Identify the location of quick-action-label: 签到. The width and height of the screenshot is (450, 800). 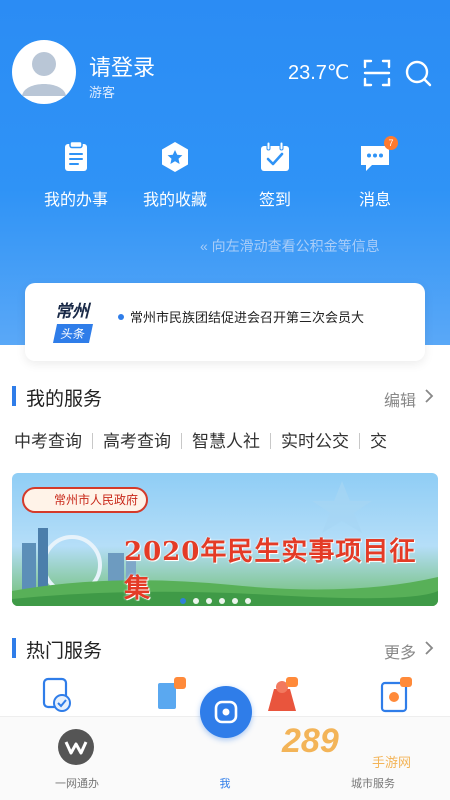
(274, 200).